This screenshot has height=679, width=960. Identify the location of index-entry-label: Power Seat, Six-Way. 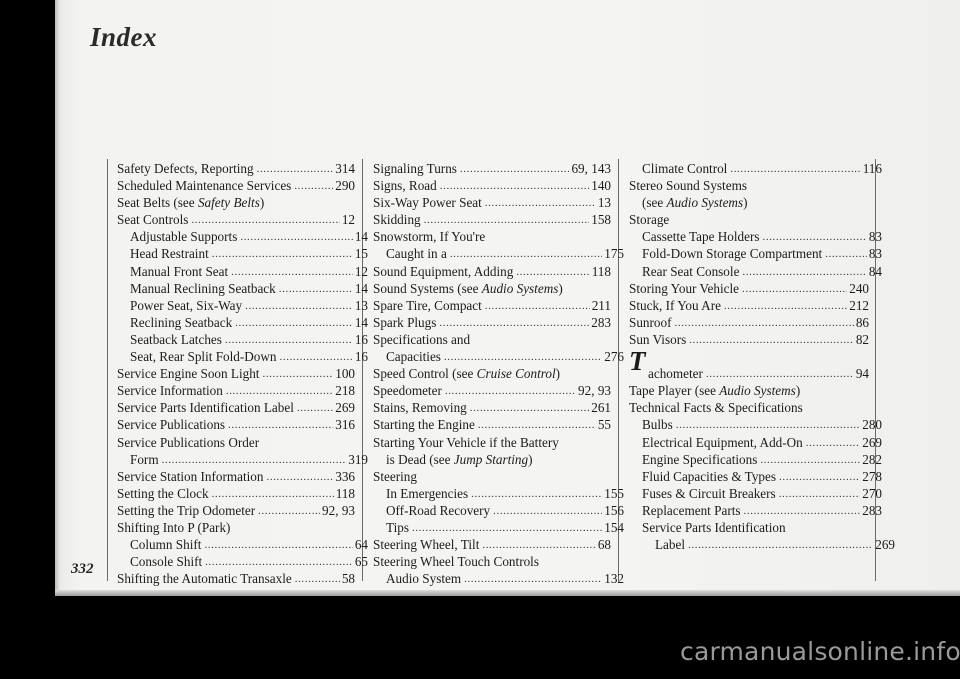
(186, 305).